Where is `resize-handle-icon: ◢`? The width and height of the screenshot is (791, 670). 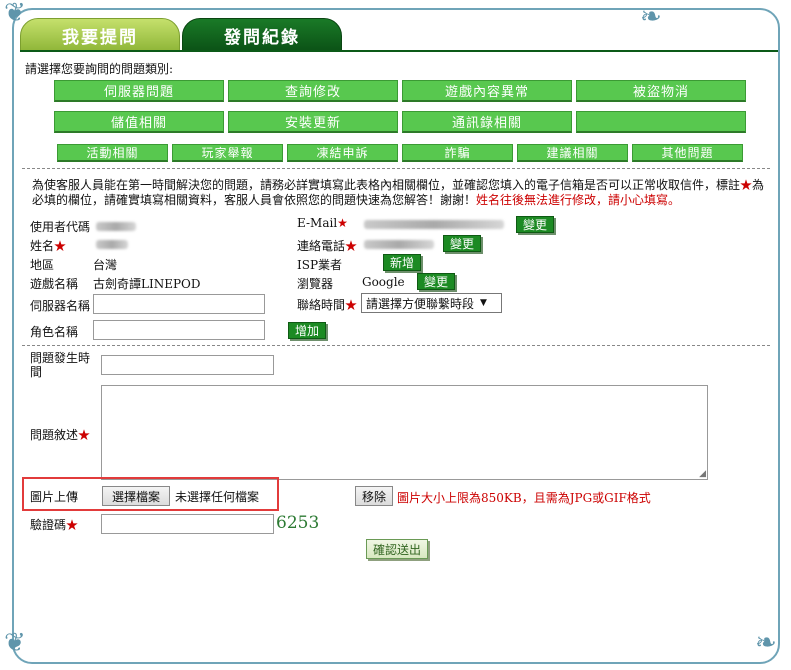 resize-handle-icon: ◢ is located at coordinates (702, 474).